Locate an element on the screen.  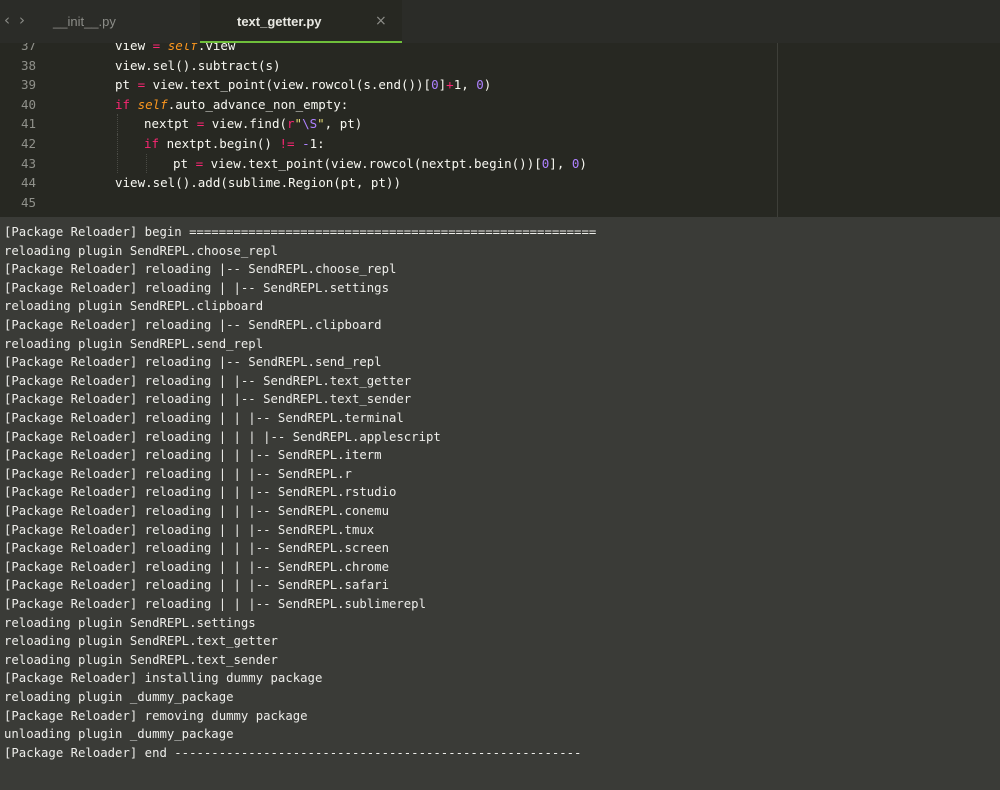
code-line: 38 view.sel().subtract(s) is located at coordinates (500, 66).